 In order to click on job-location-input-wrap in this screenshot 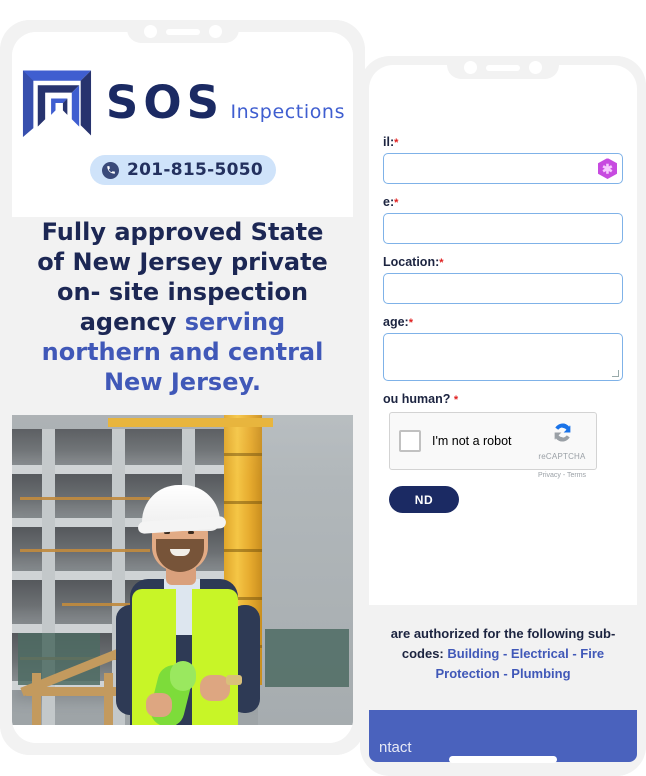, I will do `click(503, 288)`.